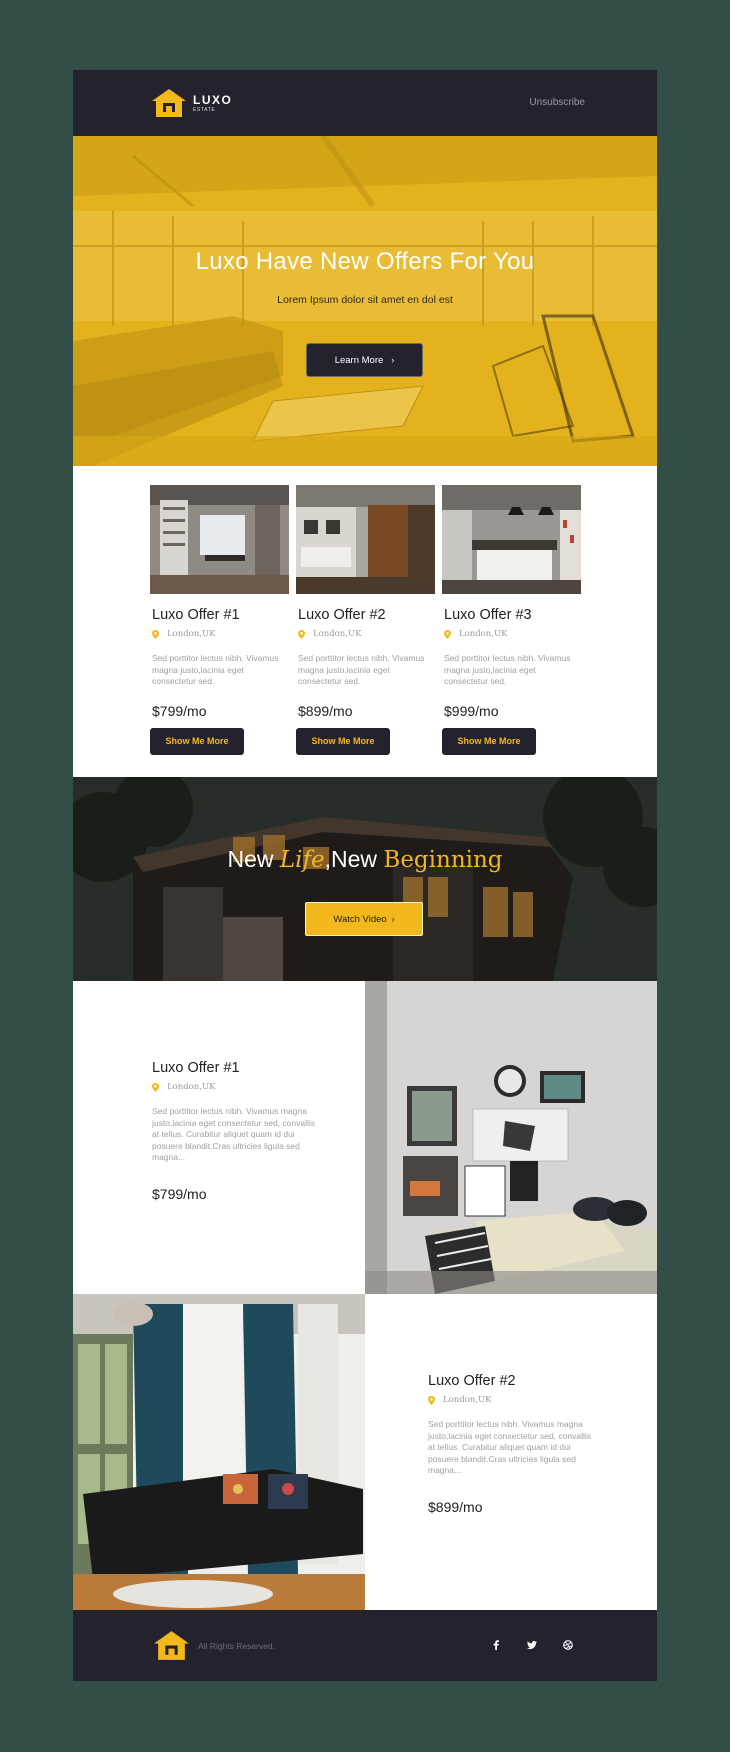 The image size is (730, 1752). I want to click on feature-2-title: Luxo Offer #2, so click(472, 1381).